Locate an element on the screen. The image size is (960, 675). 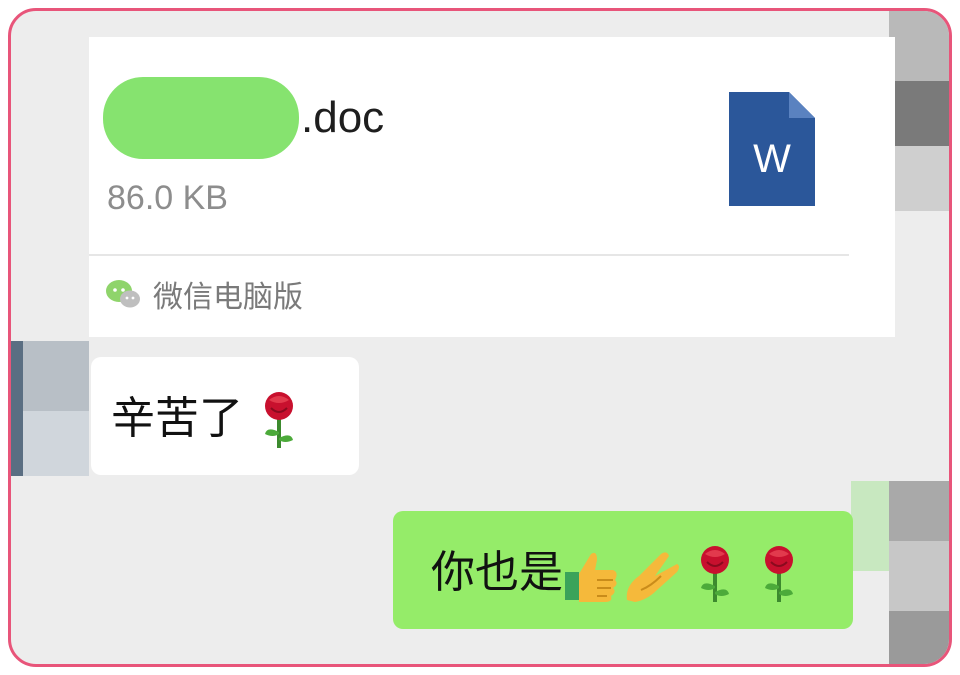
message-text: 辛苦了 is located at coordinates (206, 416).